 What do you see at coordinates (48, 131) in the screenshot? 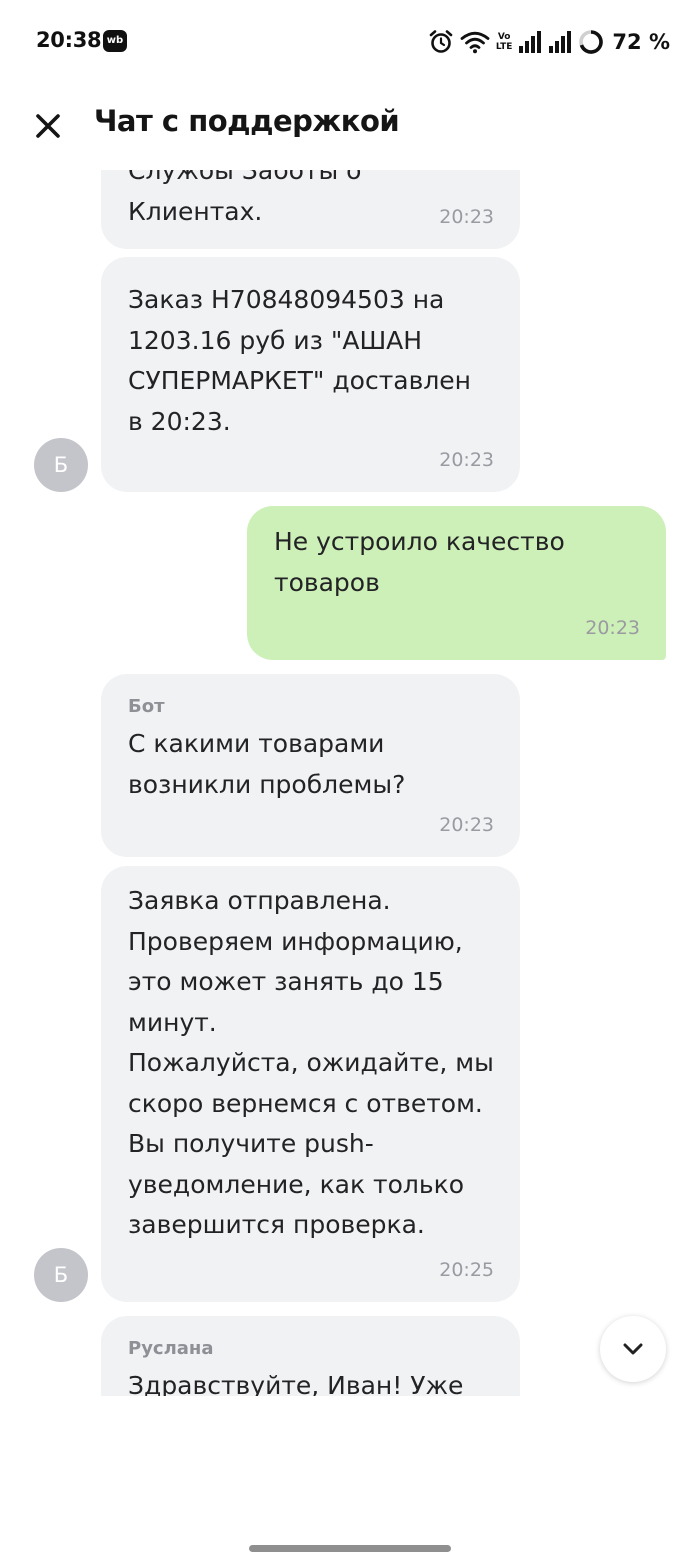
I see `close-icon` at bounding box center [48, 131].